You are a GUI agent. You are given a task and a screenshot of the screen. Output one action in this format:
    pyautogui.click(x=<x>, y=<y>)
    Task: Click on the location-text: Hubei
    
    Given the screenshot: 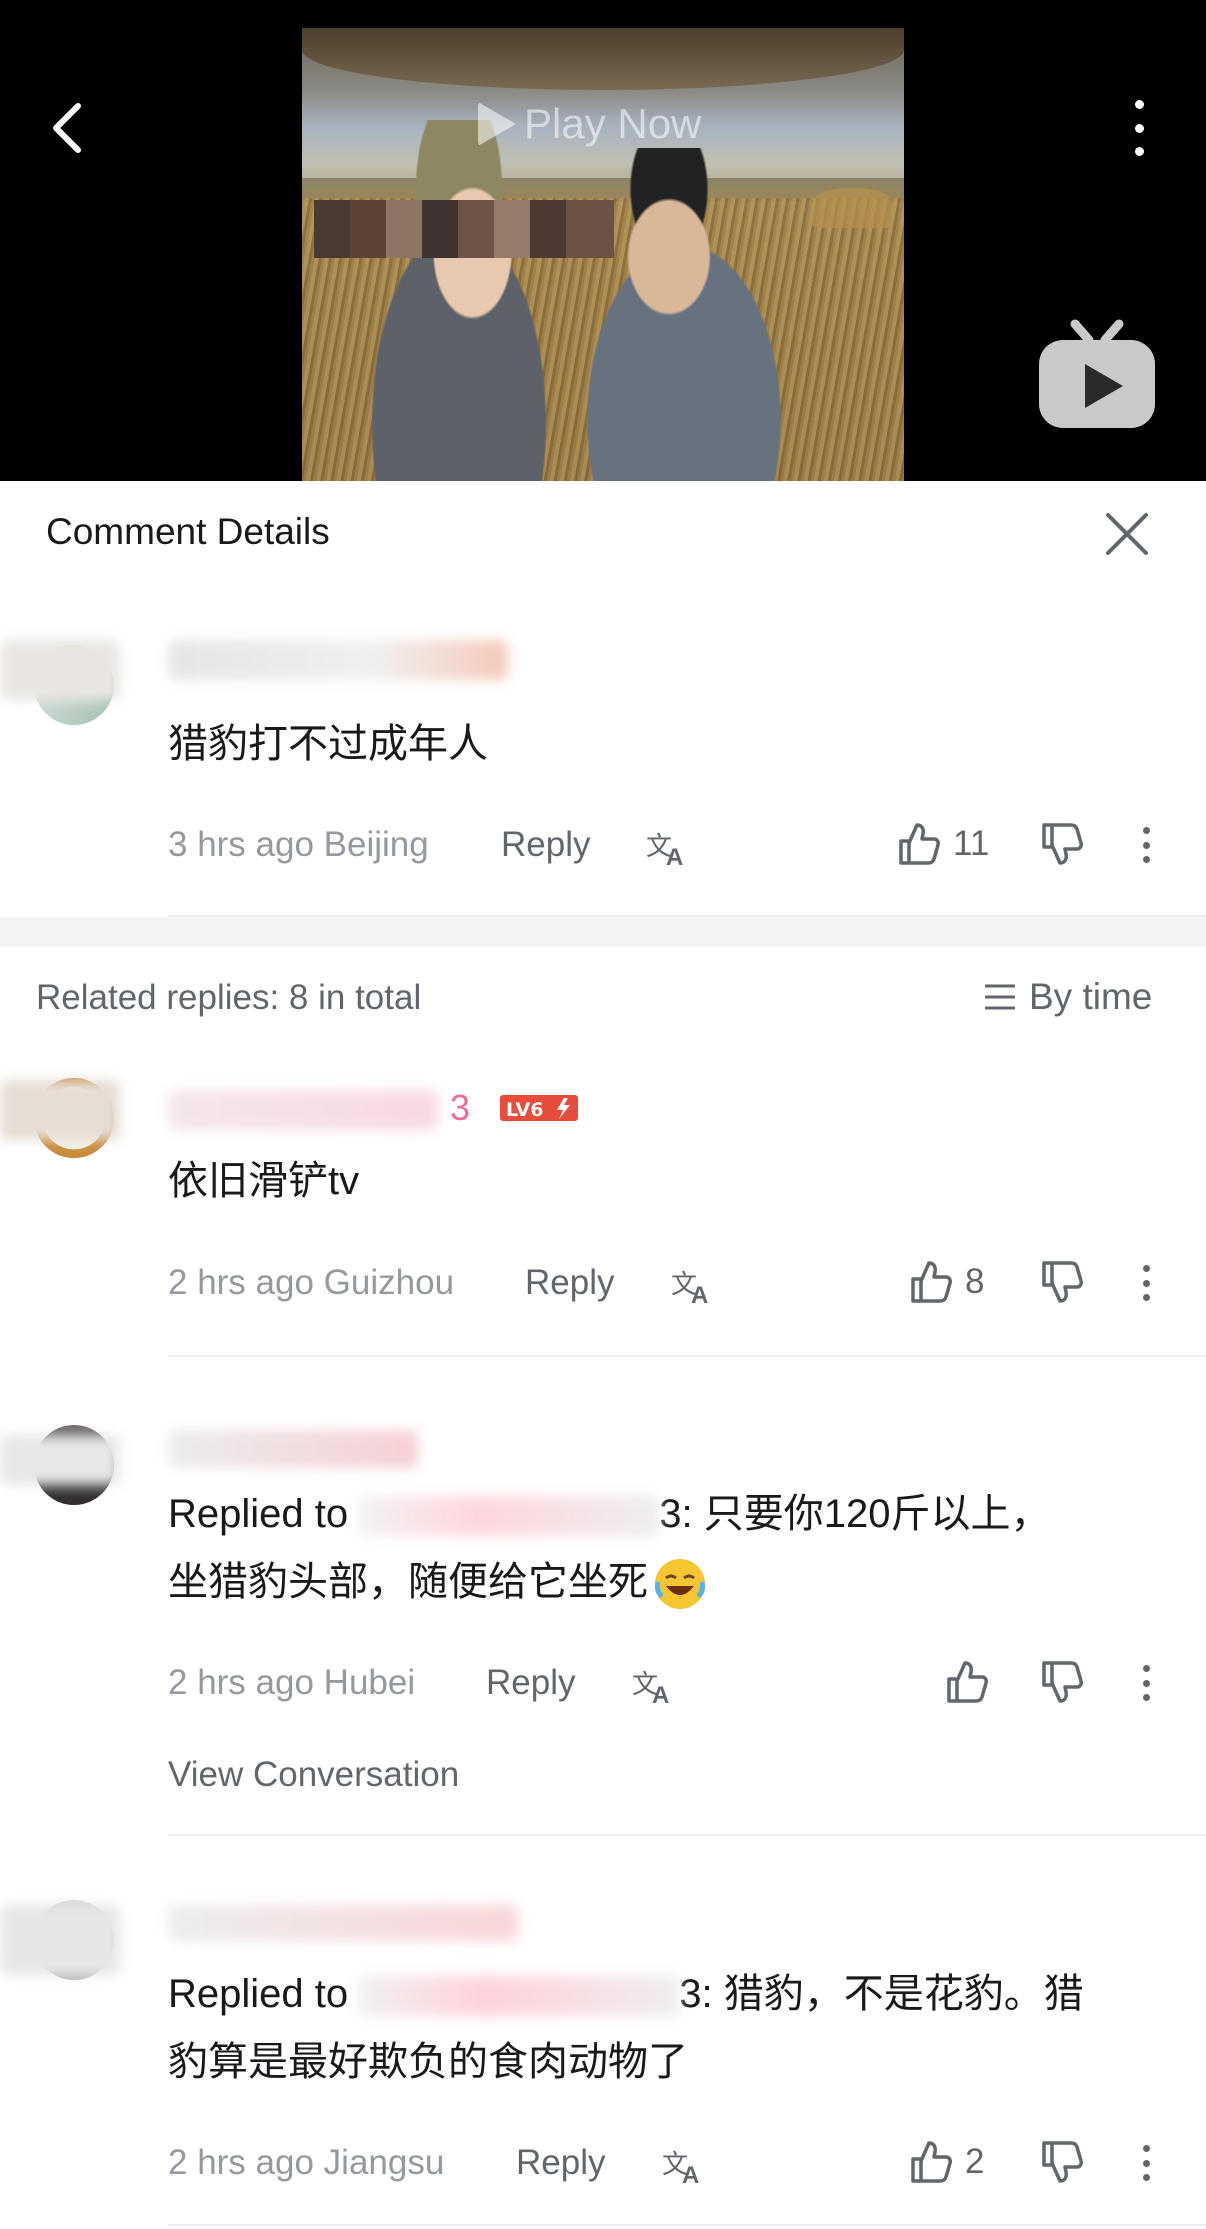 What is the action you would take?
    pyautogui.click(x=369, y=1682)
    